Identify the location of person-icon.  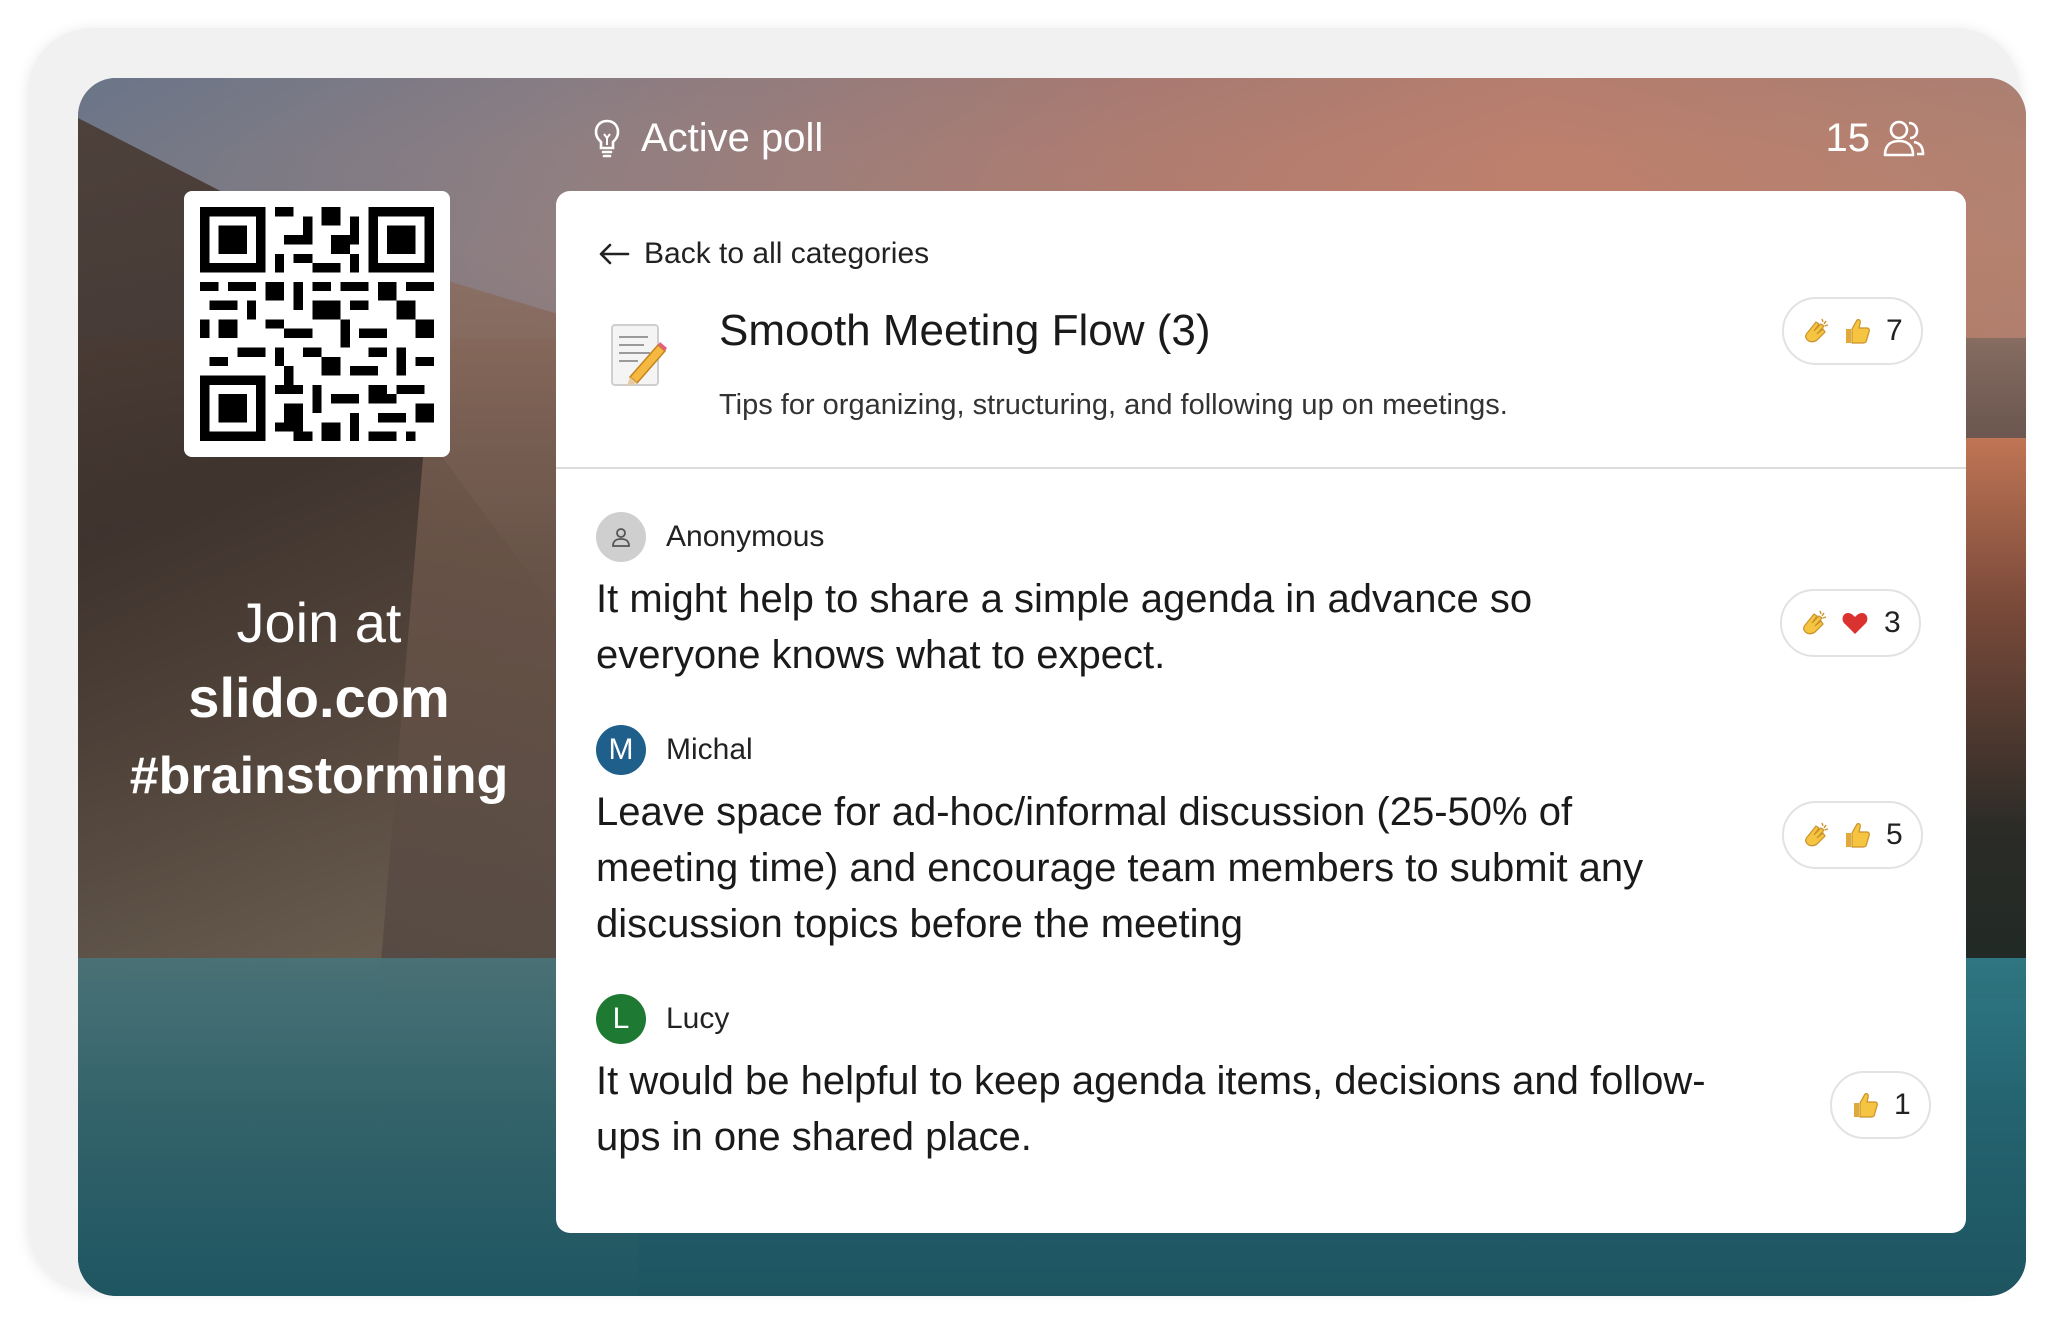
(621, 537).